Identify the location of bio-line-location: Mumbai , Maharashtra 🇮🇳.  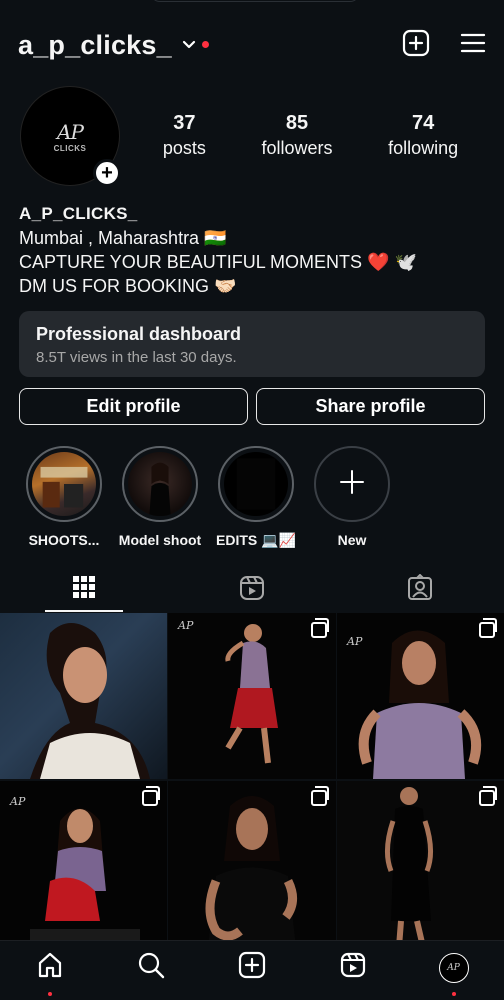
(123, 238).